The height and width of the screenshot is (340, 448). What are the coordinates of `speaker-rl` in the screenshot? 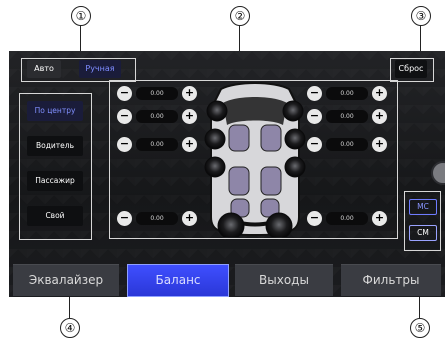 It's located at (215, 167).